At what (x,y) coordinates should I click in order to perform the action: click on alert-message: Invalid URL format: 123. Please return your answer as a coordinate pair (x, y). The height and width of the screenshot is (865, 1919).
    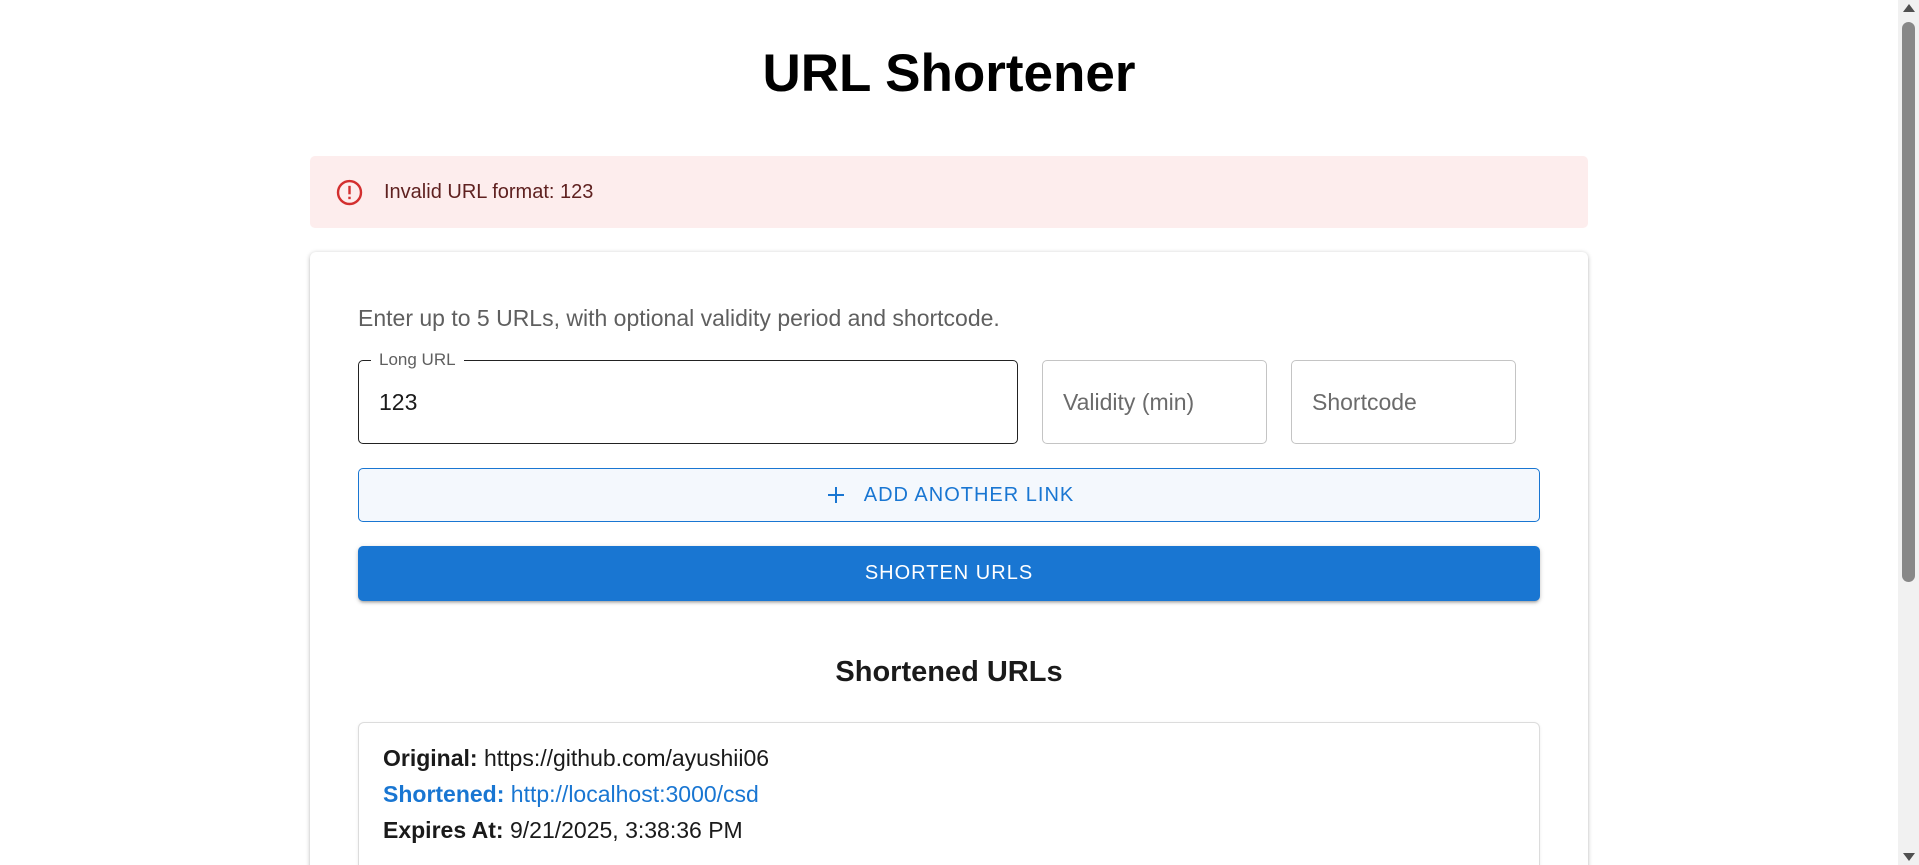
    Looking at the image, I should click on (489, 192).